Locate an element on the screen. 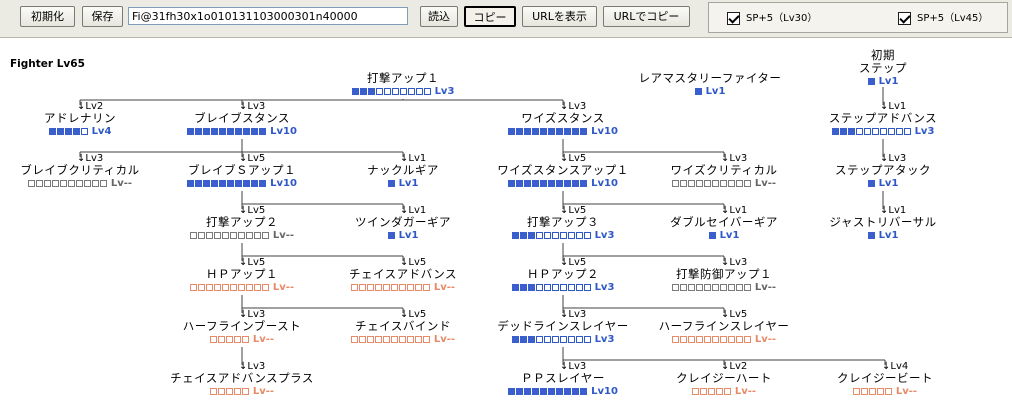 This screenshot has width=1012, height=405. skill-node-chase-bind: ↓Lv5 チェイスバインド Lv-- is located at coordinates (403, 327).